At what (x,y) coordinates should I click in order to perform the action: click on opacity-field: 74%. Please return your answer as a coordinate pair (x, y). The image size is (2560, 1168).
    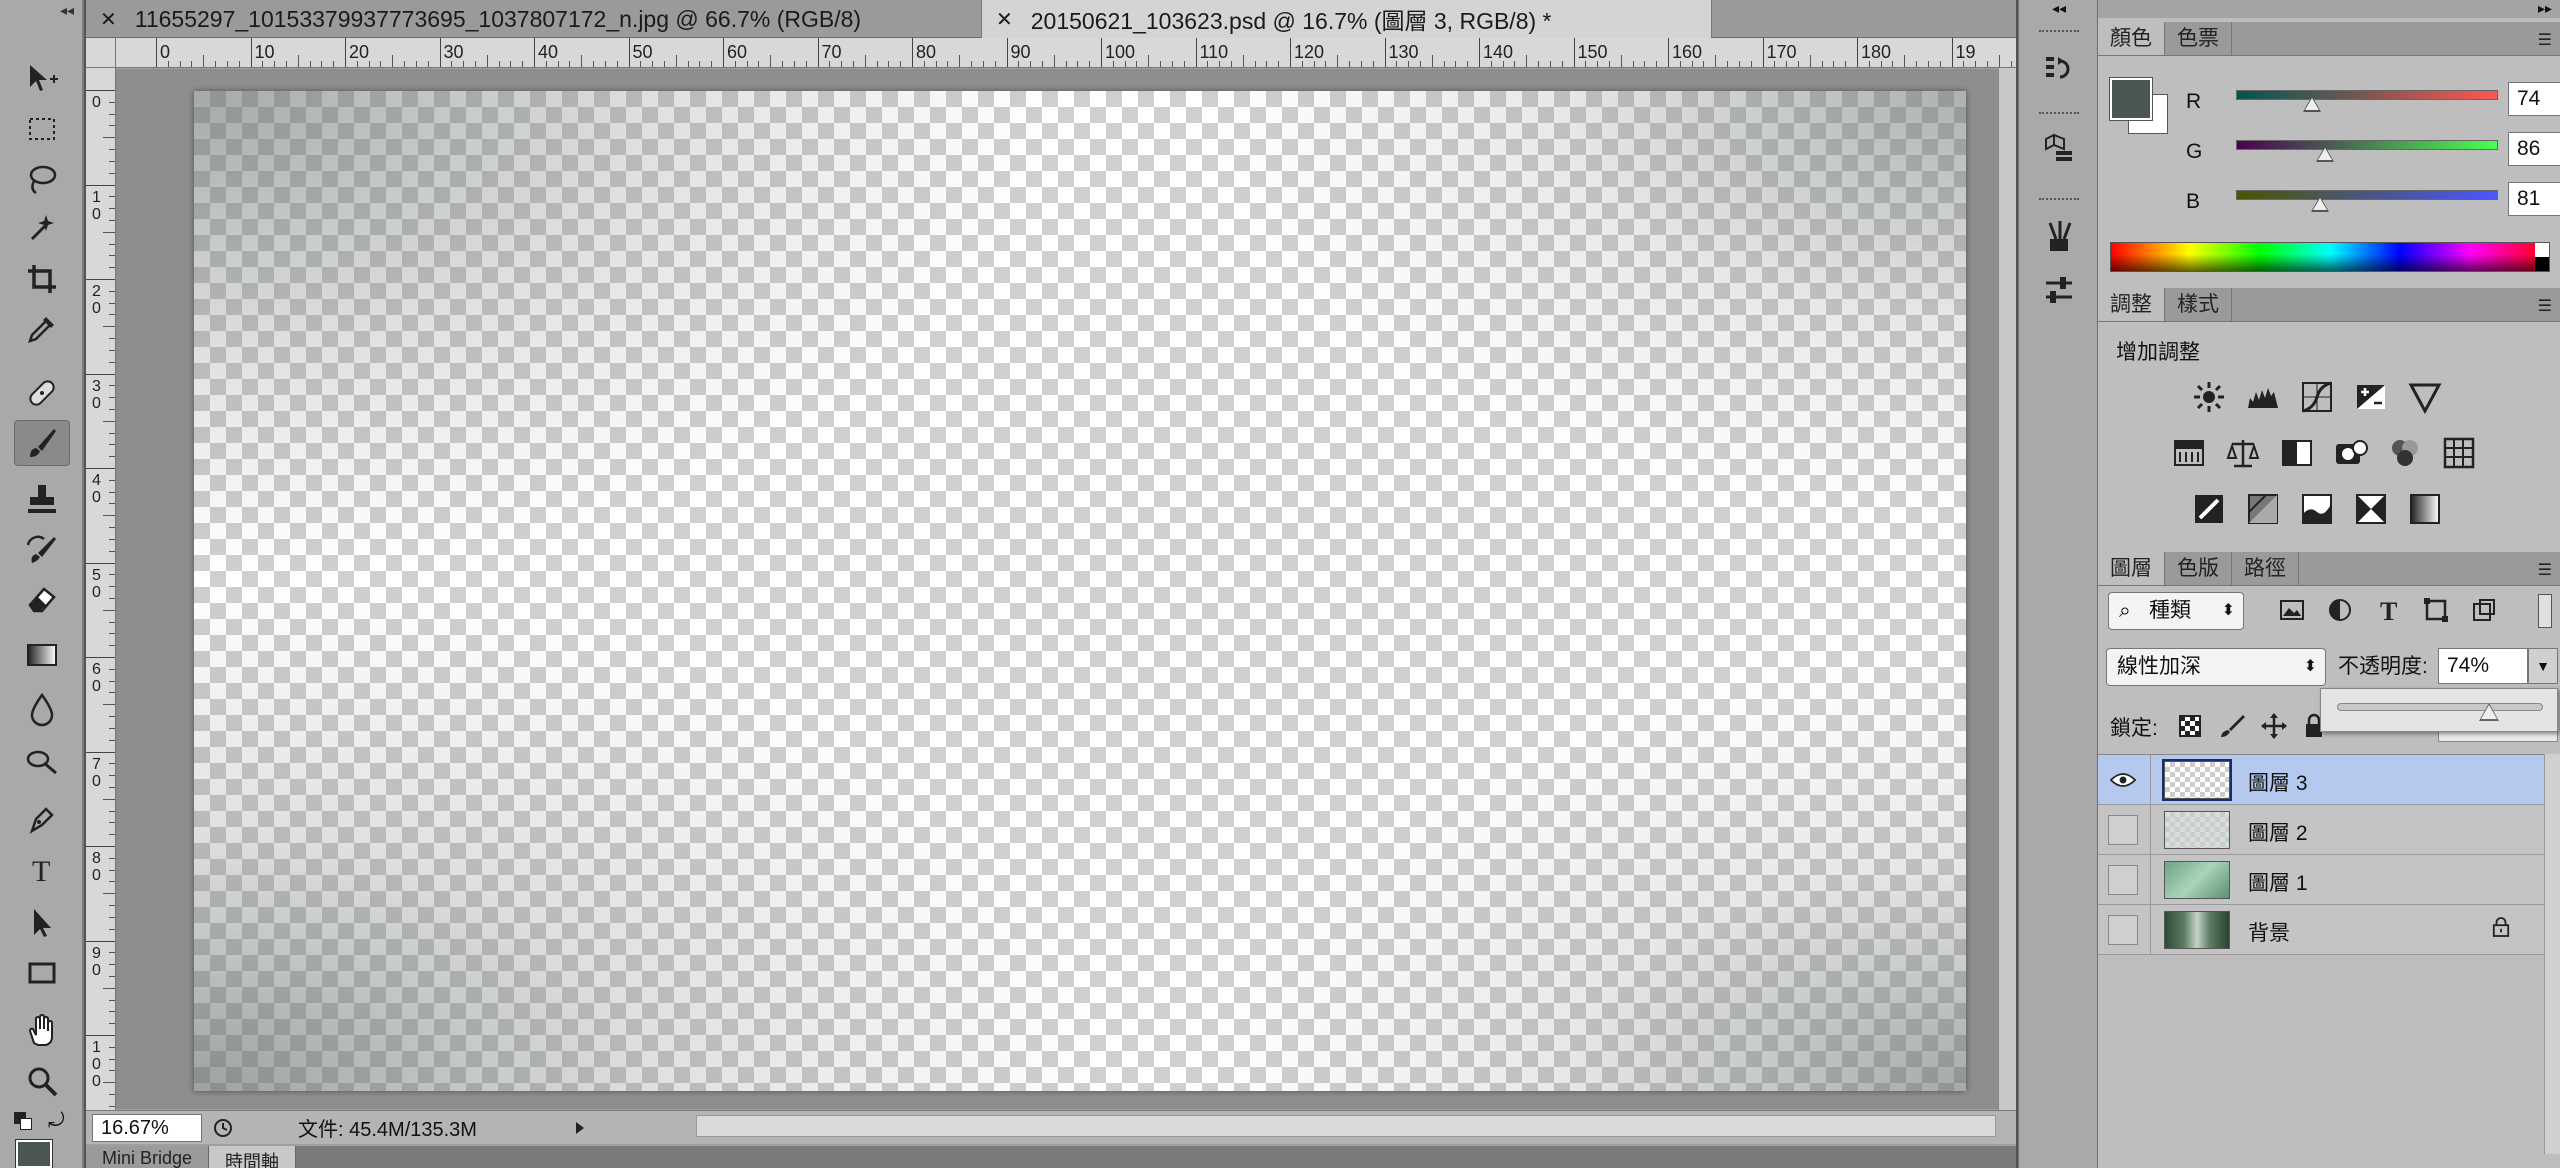
    Looking at the image, I should click on (2483, 666).